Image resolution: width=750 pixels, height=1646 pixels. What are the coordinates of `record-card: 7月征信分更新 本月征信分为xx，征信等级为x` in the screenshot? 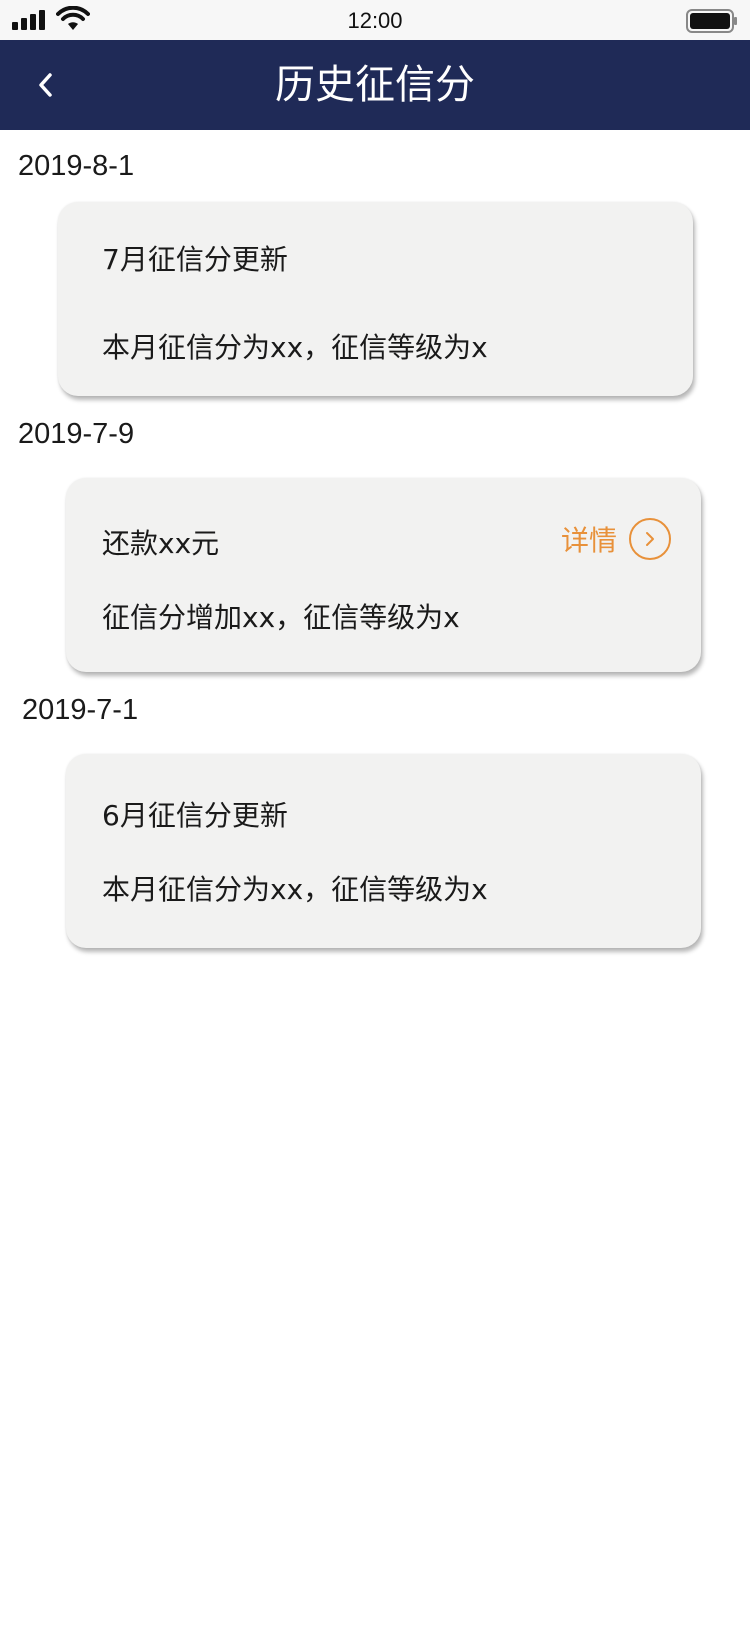 It's located at (375, 299).